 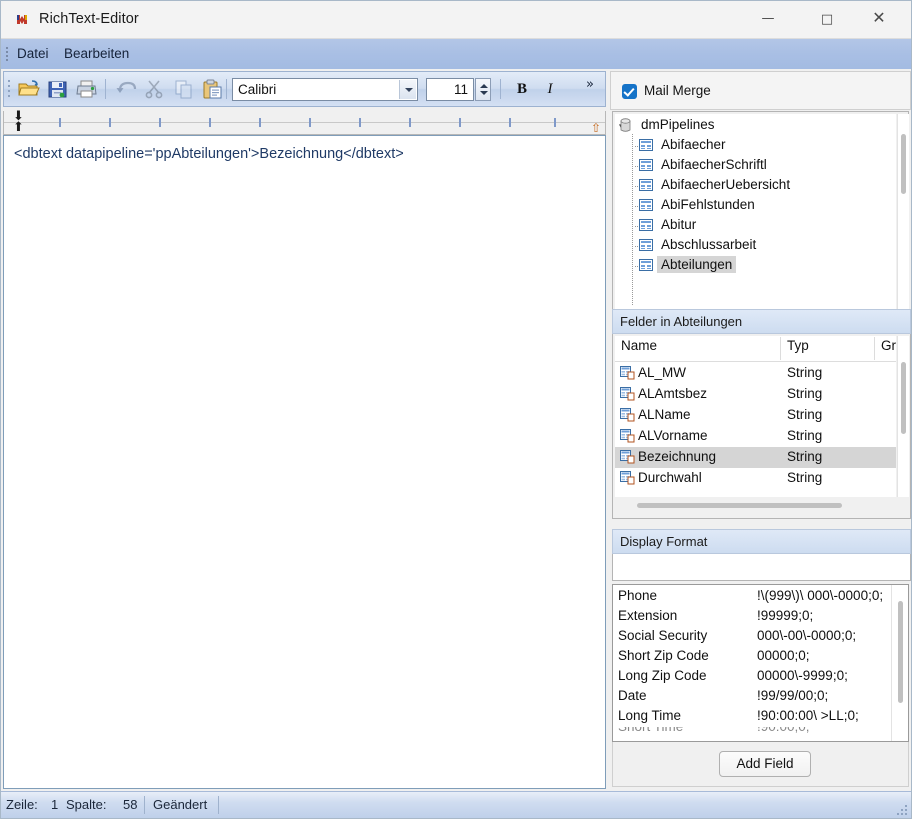 I want to click on clipboard-paste-icon, so click(x=213, y=89).